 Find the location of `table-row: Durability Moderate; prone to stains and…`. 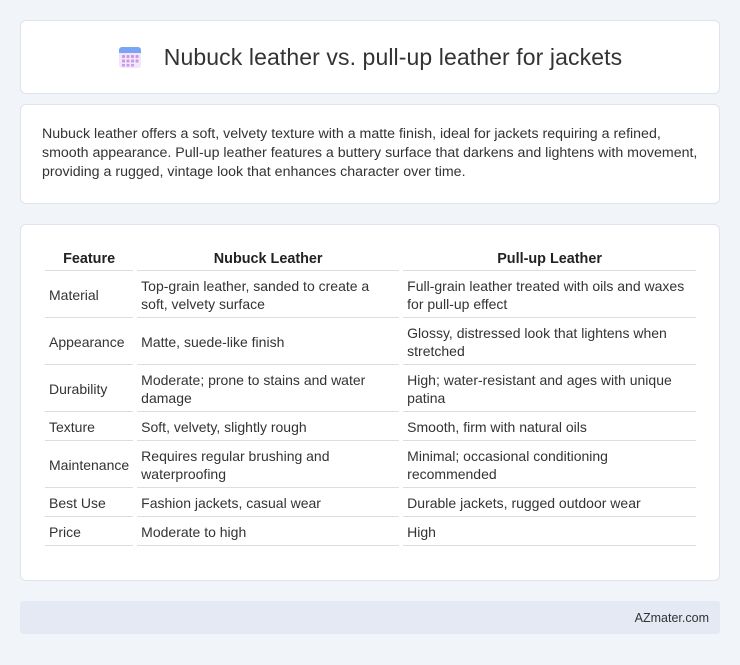

table-row: Durability Moderate; prone to stains and… is located at coordinates (370, 389).